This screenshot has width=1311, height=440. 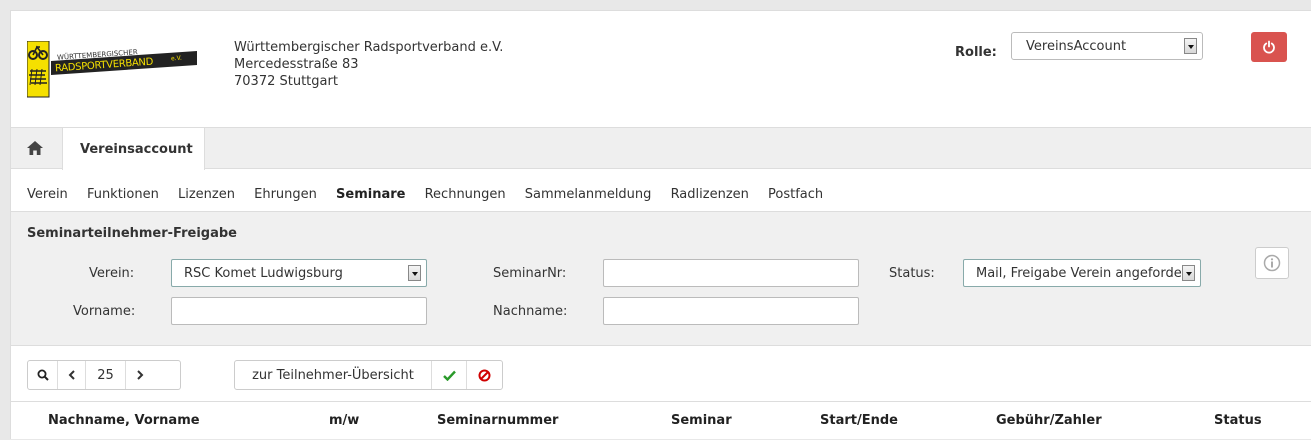 I want to click on pagination-group: 25, so click(x=104, y=375).